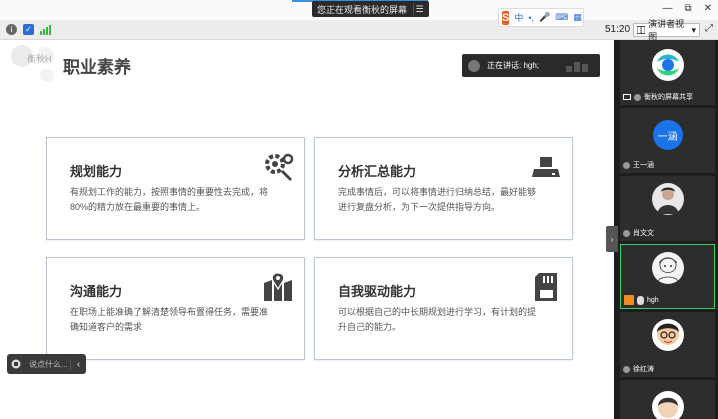  What do you see at coordinates (641, 30) in the screenshot?
I see `grid-view-icon` at bounding box center [641, 30].